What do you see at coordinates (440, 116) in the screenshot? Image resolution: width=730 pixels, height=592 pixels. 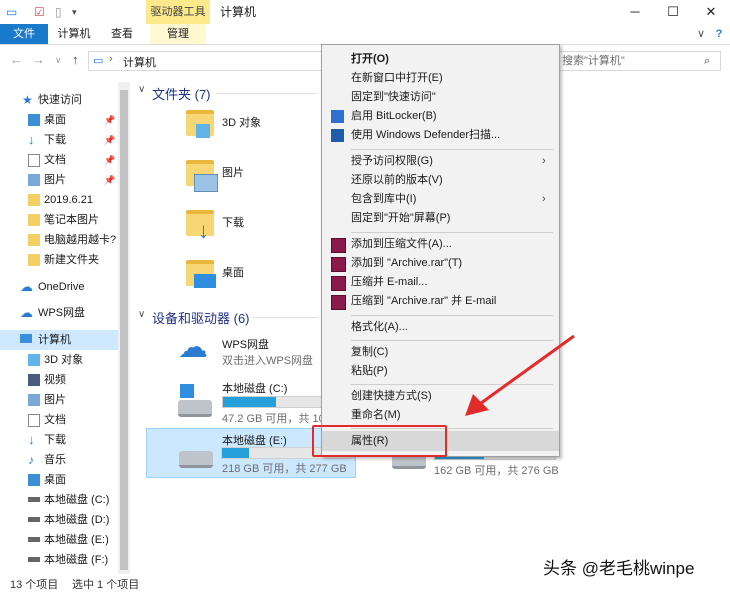 I see `menu-item-bitlocker: 启用 BitLocker(B)` at bounding box center [440, 116].